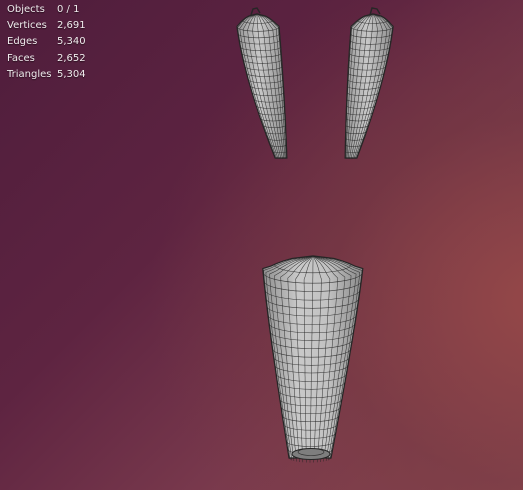 This screenshot has height=490, width=523. What do you see at coordinates (369, 83) in the screenshot?
I see `mesh-part-right-ear` at bounding box center [369, 83].